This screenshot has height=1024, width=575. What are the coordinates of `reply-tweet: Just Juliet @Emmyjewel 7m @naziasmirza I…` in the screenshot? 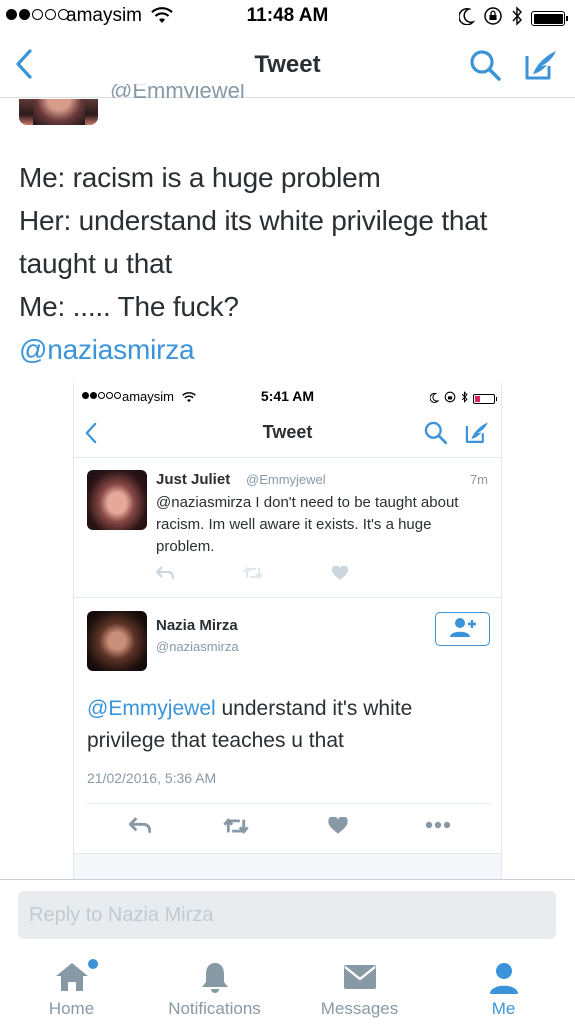 It's located at (287, 528).